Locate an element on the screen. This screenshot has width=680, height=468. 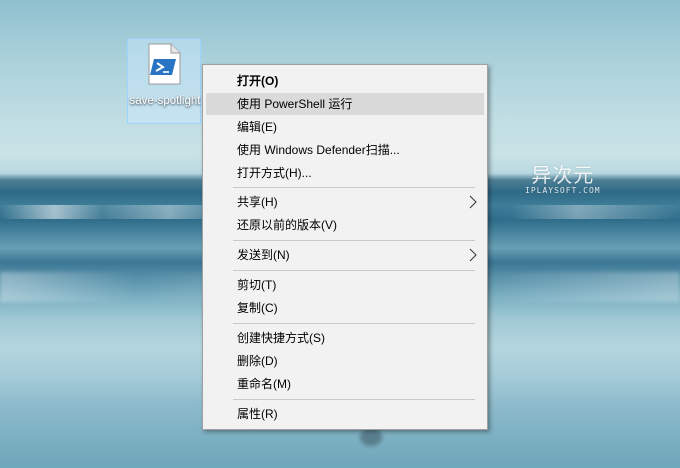
desktop-file-label: save-spotlight is located at coordinates (165, 101).